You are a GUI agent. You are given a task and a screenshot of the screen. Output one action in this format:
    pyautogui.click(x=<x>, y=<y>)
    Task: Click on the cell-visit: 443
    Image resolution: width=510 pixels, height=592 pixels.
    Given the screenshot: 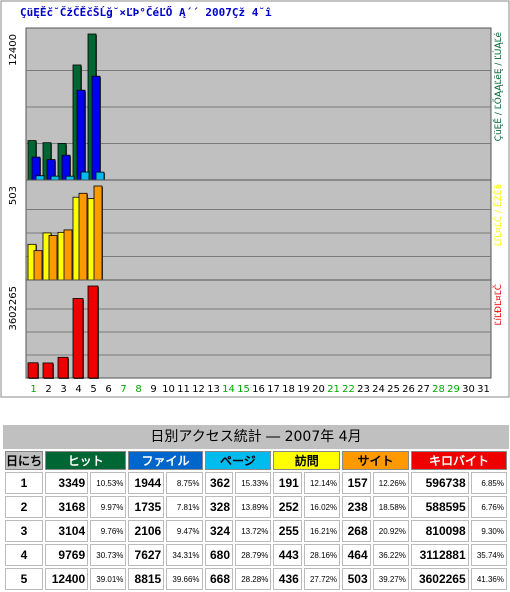 What is the action you would take?
    pyautogui.click(x=287, y=555)
    